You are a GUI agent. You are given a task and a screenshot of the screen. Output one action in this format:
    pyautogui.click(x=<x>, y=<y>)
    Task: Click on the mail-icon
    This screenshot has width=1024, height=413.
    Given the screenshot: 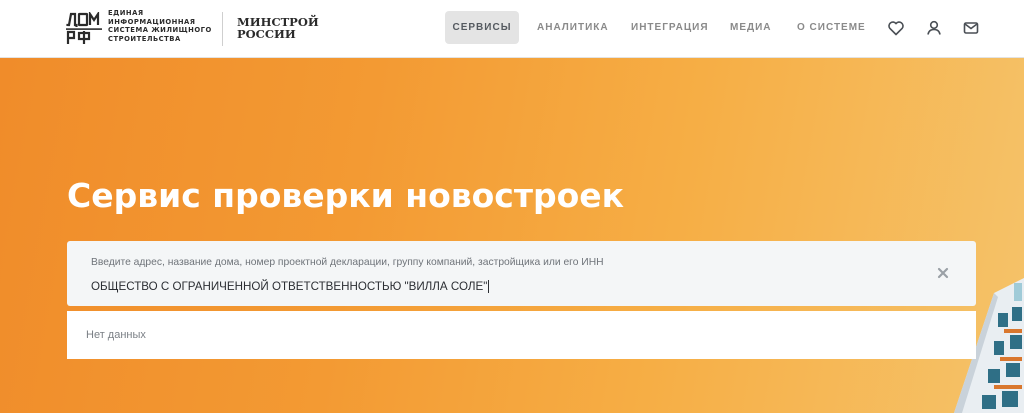 What is the action you would take?
    pyautogui.click(x=971, y=28)
    